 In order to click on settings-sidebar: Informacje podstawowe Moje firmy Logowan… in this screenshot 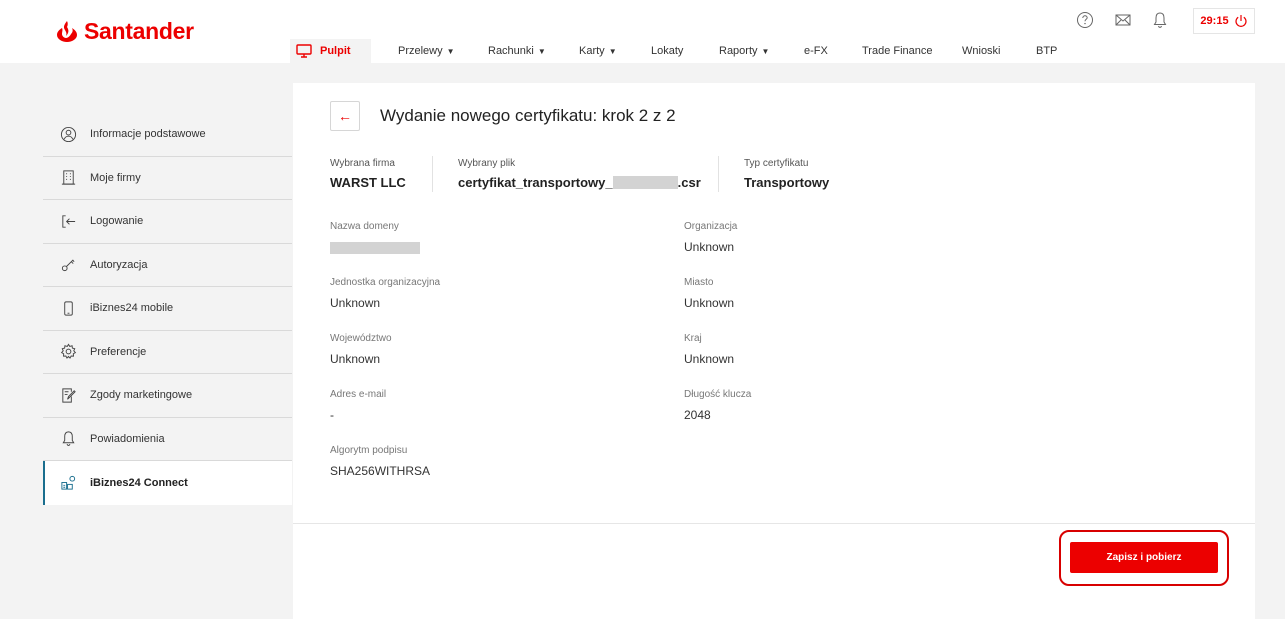, I will do `click(167, 309)`.